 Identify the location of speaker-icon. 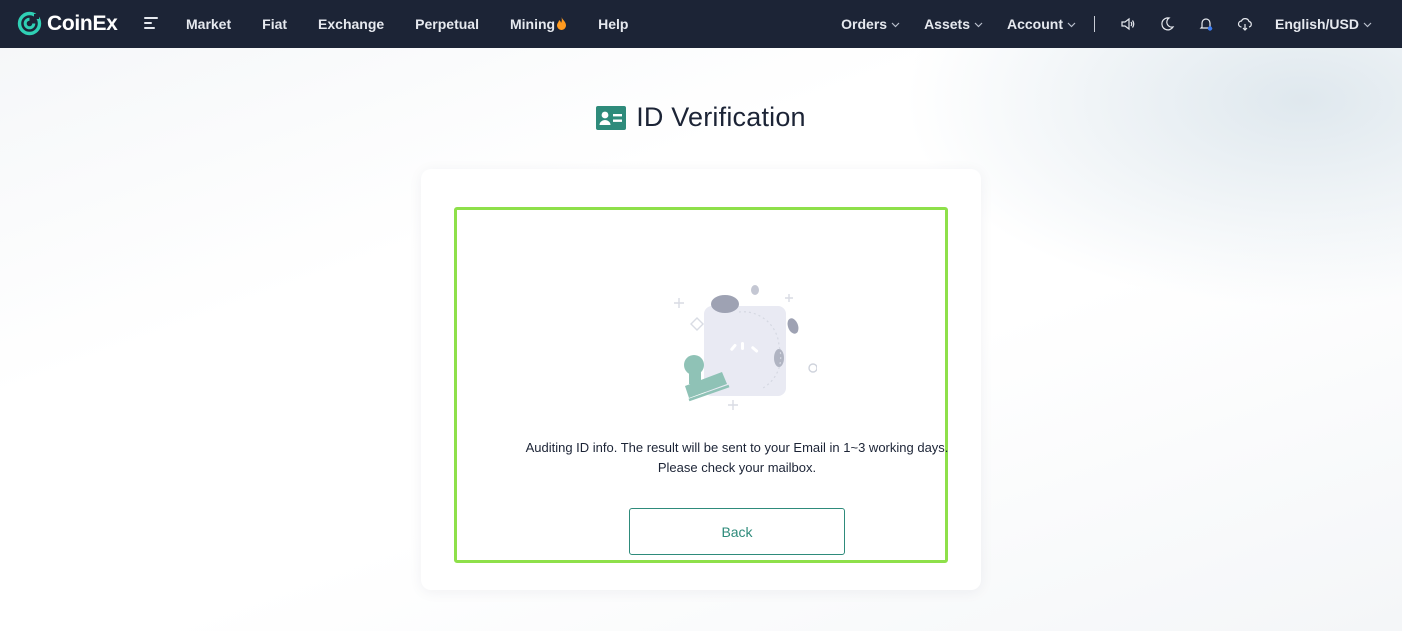
(1128, 24).